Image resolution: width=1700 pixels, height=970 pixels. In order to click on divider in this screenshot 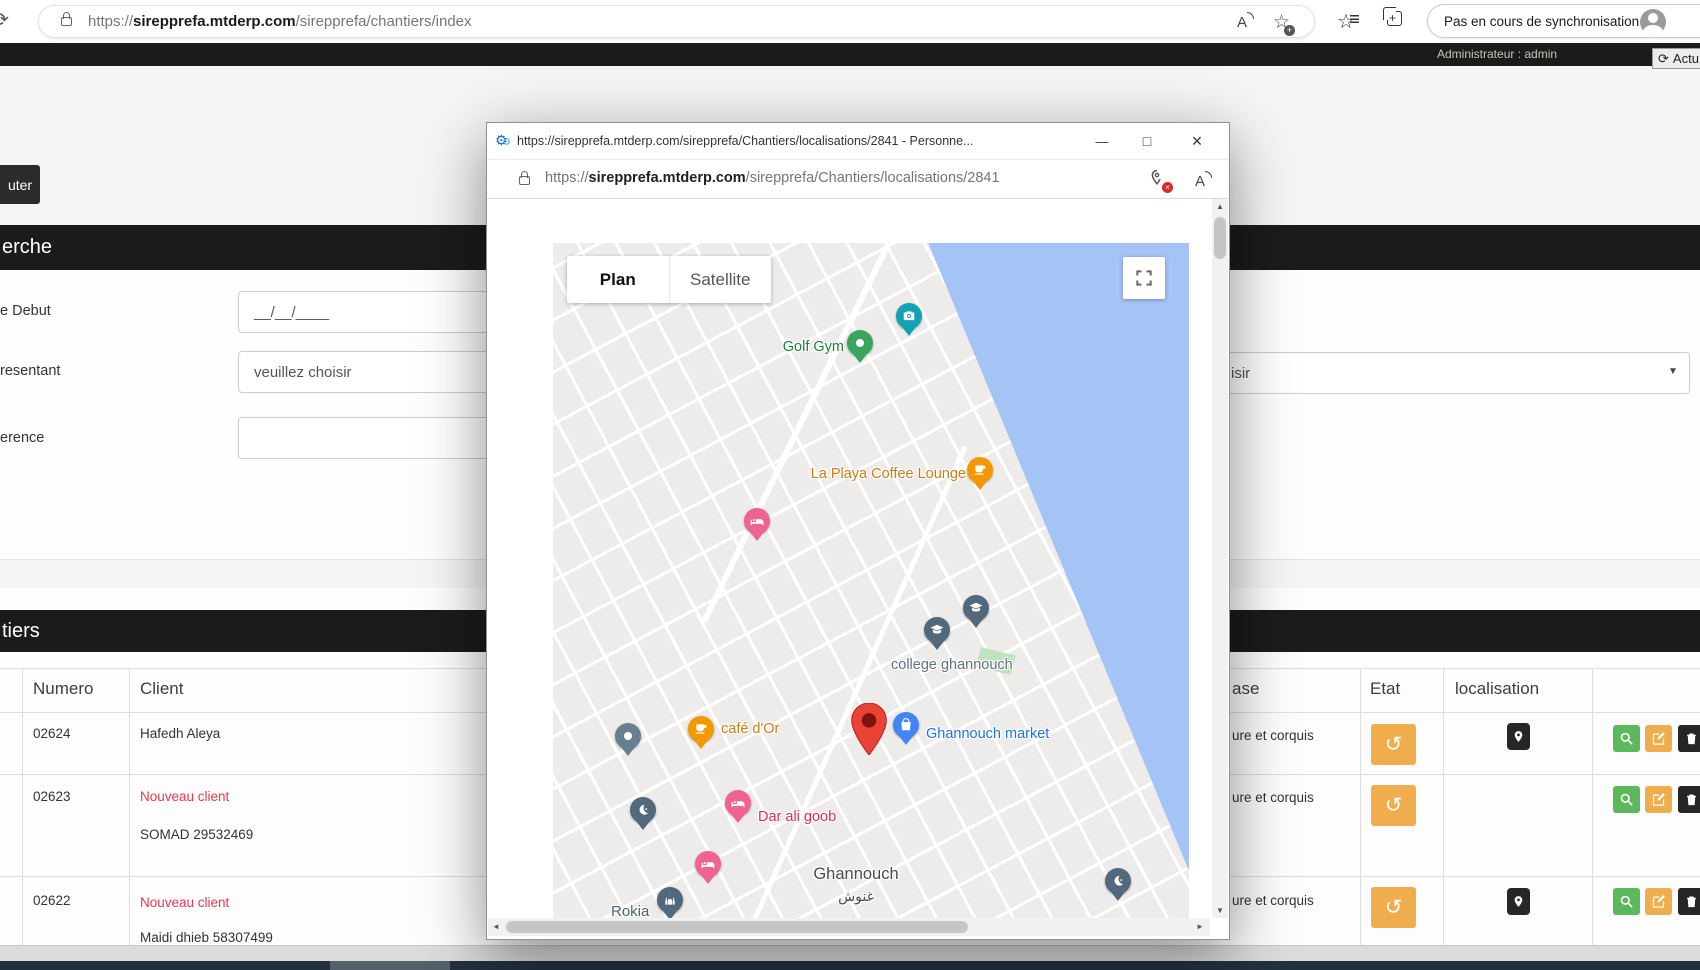, I will do `click(129, 806)`.